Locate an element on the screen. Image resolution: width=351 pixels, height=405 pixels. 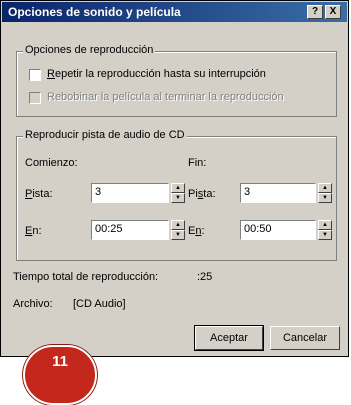
title-bar: Opciones de sonido y película ? X is located at coordinates (174, 12).